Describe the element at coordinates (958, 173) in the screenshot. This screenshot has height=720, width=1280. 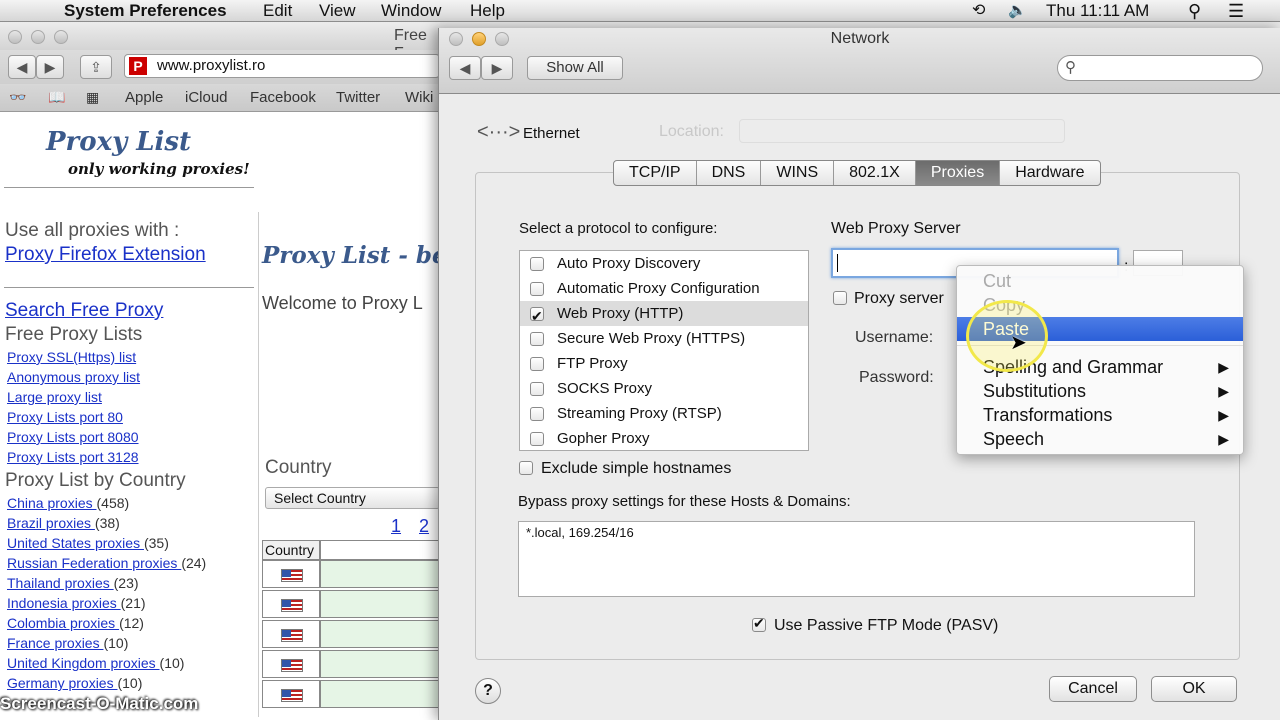
I see `tab-proxies: Proxies` at that location.